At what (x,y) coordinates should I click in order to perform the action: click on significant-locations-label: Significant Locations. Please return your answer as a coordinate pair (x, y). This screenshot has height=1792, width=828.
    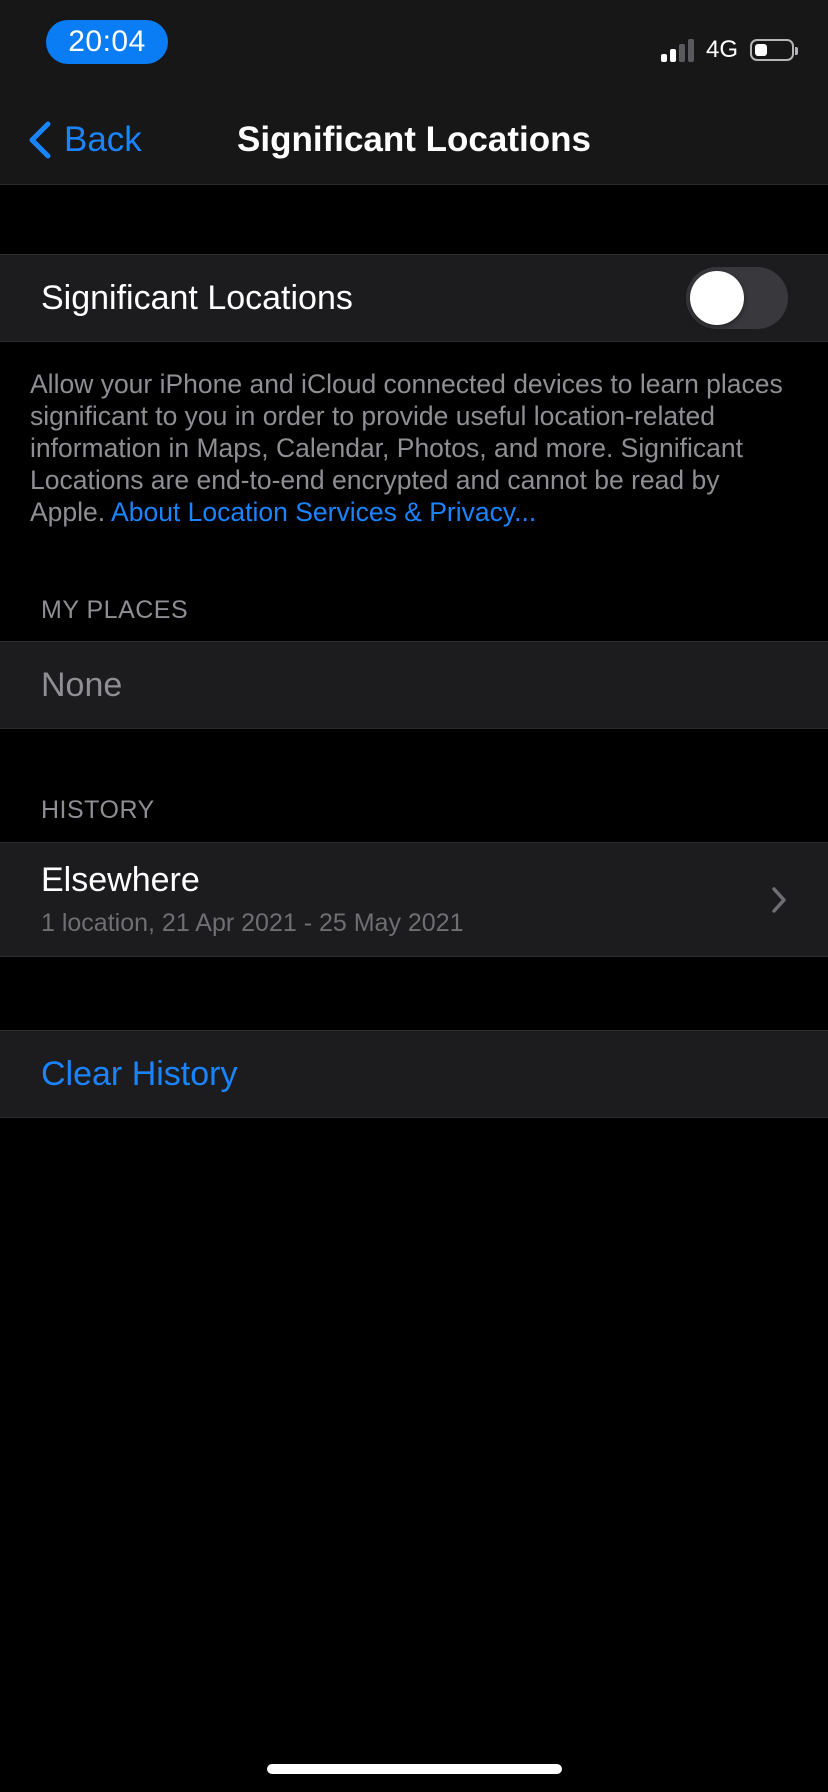
    Looking at the image, I should click on (197, 298).